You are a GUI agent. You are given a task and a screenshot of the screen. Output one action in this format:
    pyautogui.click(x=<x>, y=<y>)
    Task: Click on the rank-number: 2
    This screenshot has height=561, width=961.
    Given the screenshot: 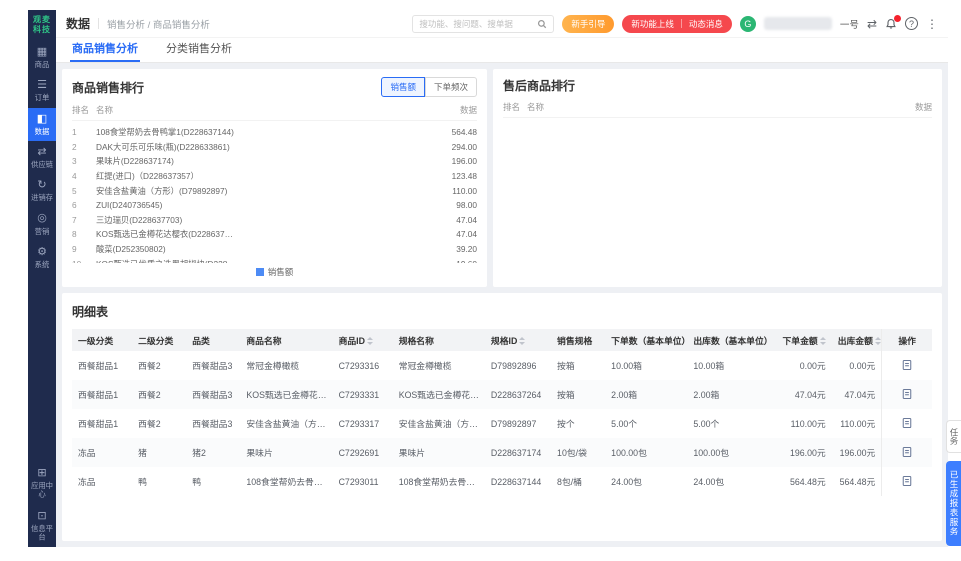 What is the action you would take?
    pyautogui.click(x=74, y=146)
    